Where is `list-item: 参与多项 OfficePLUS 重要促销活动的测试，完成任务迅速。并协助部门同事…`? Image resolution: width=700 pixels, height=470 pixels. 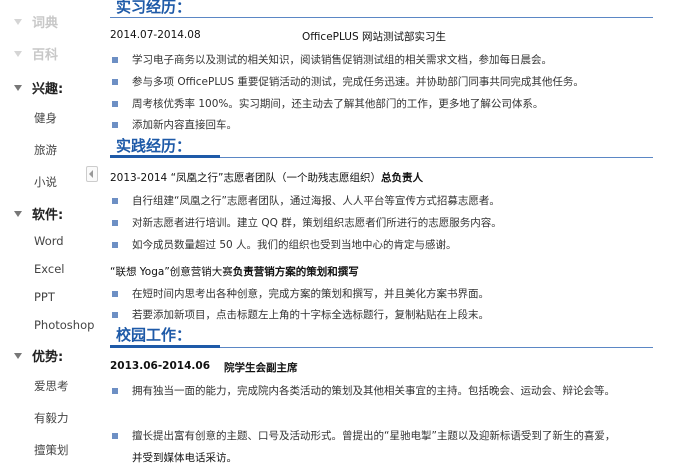 list-item: 参与多项 OfficePLUS 重要促销活动的测试，完成任务迅速。并协助部门同事… is located at coordinates (348, 81).